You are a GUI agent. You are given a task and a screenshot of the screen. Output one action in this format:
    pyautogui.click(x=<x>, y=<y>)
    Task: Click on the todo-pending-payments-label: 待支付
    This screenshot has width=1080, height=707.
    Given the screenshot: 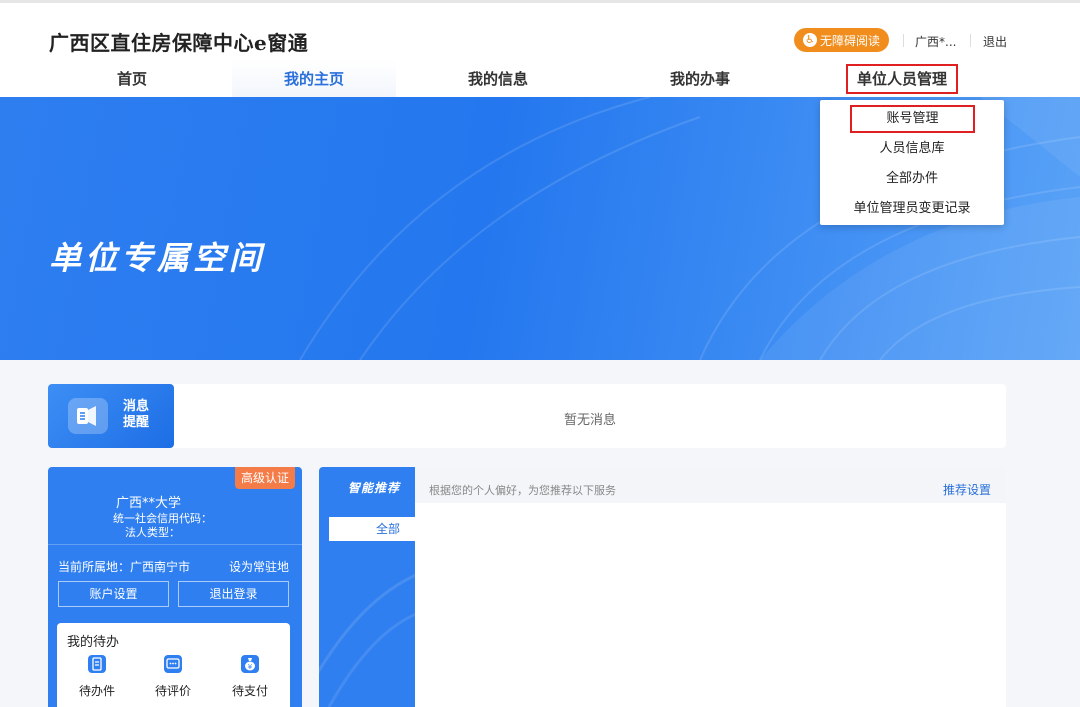 What is the action you would take?
    pyautogui.click(x=249, y=691)
    